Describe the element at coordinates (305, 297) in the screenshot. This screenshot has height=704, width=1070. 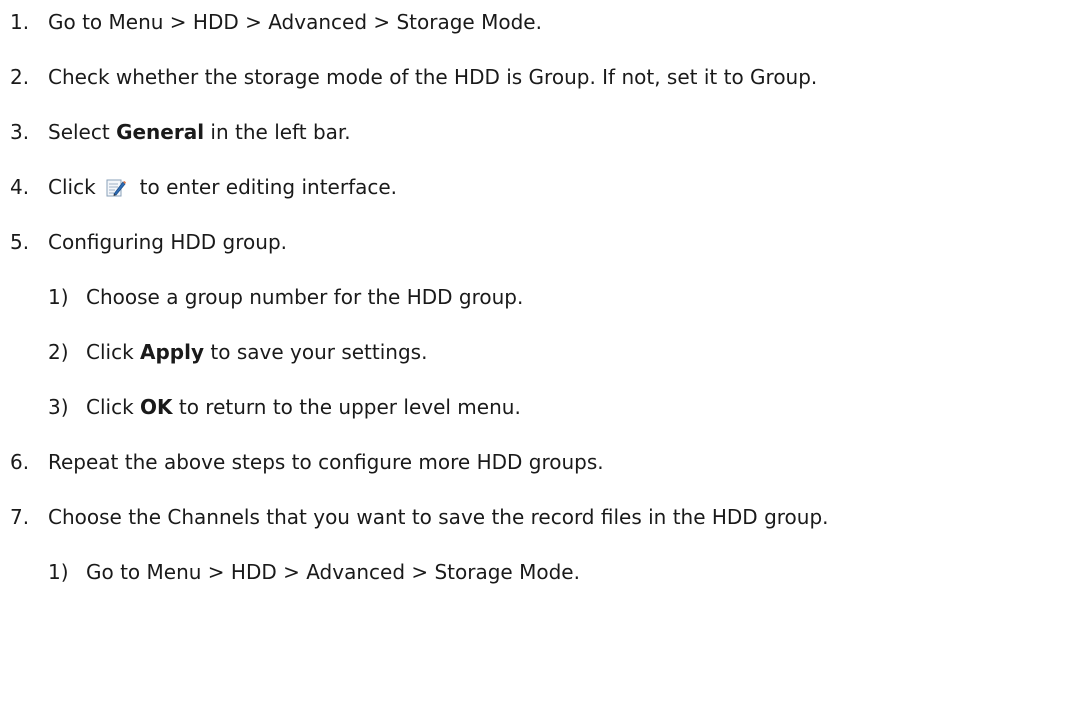
I see `substep-text: Choose a group number for the HDD group.` at that location.